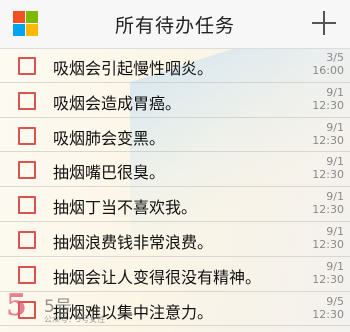 The width and height of the screenshot is (350, 332). Describe the element at coordinates (25, 23) in the screenshot. I see `windows-logo-icon` at that location.